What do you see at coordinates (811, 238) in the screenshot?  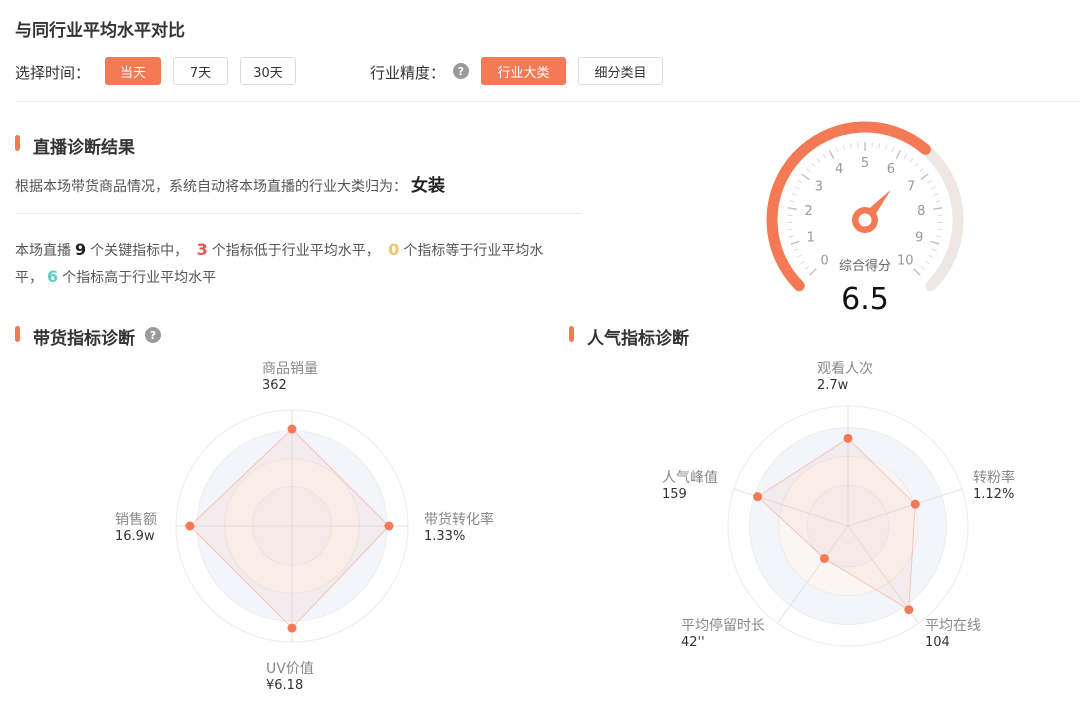 I see `gauge-tick-label: 1` at bounding box center [811, 238].